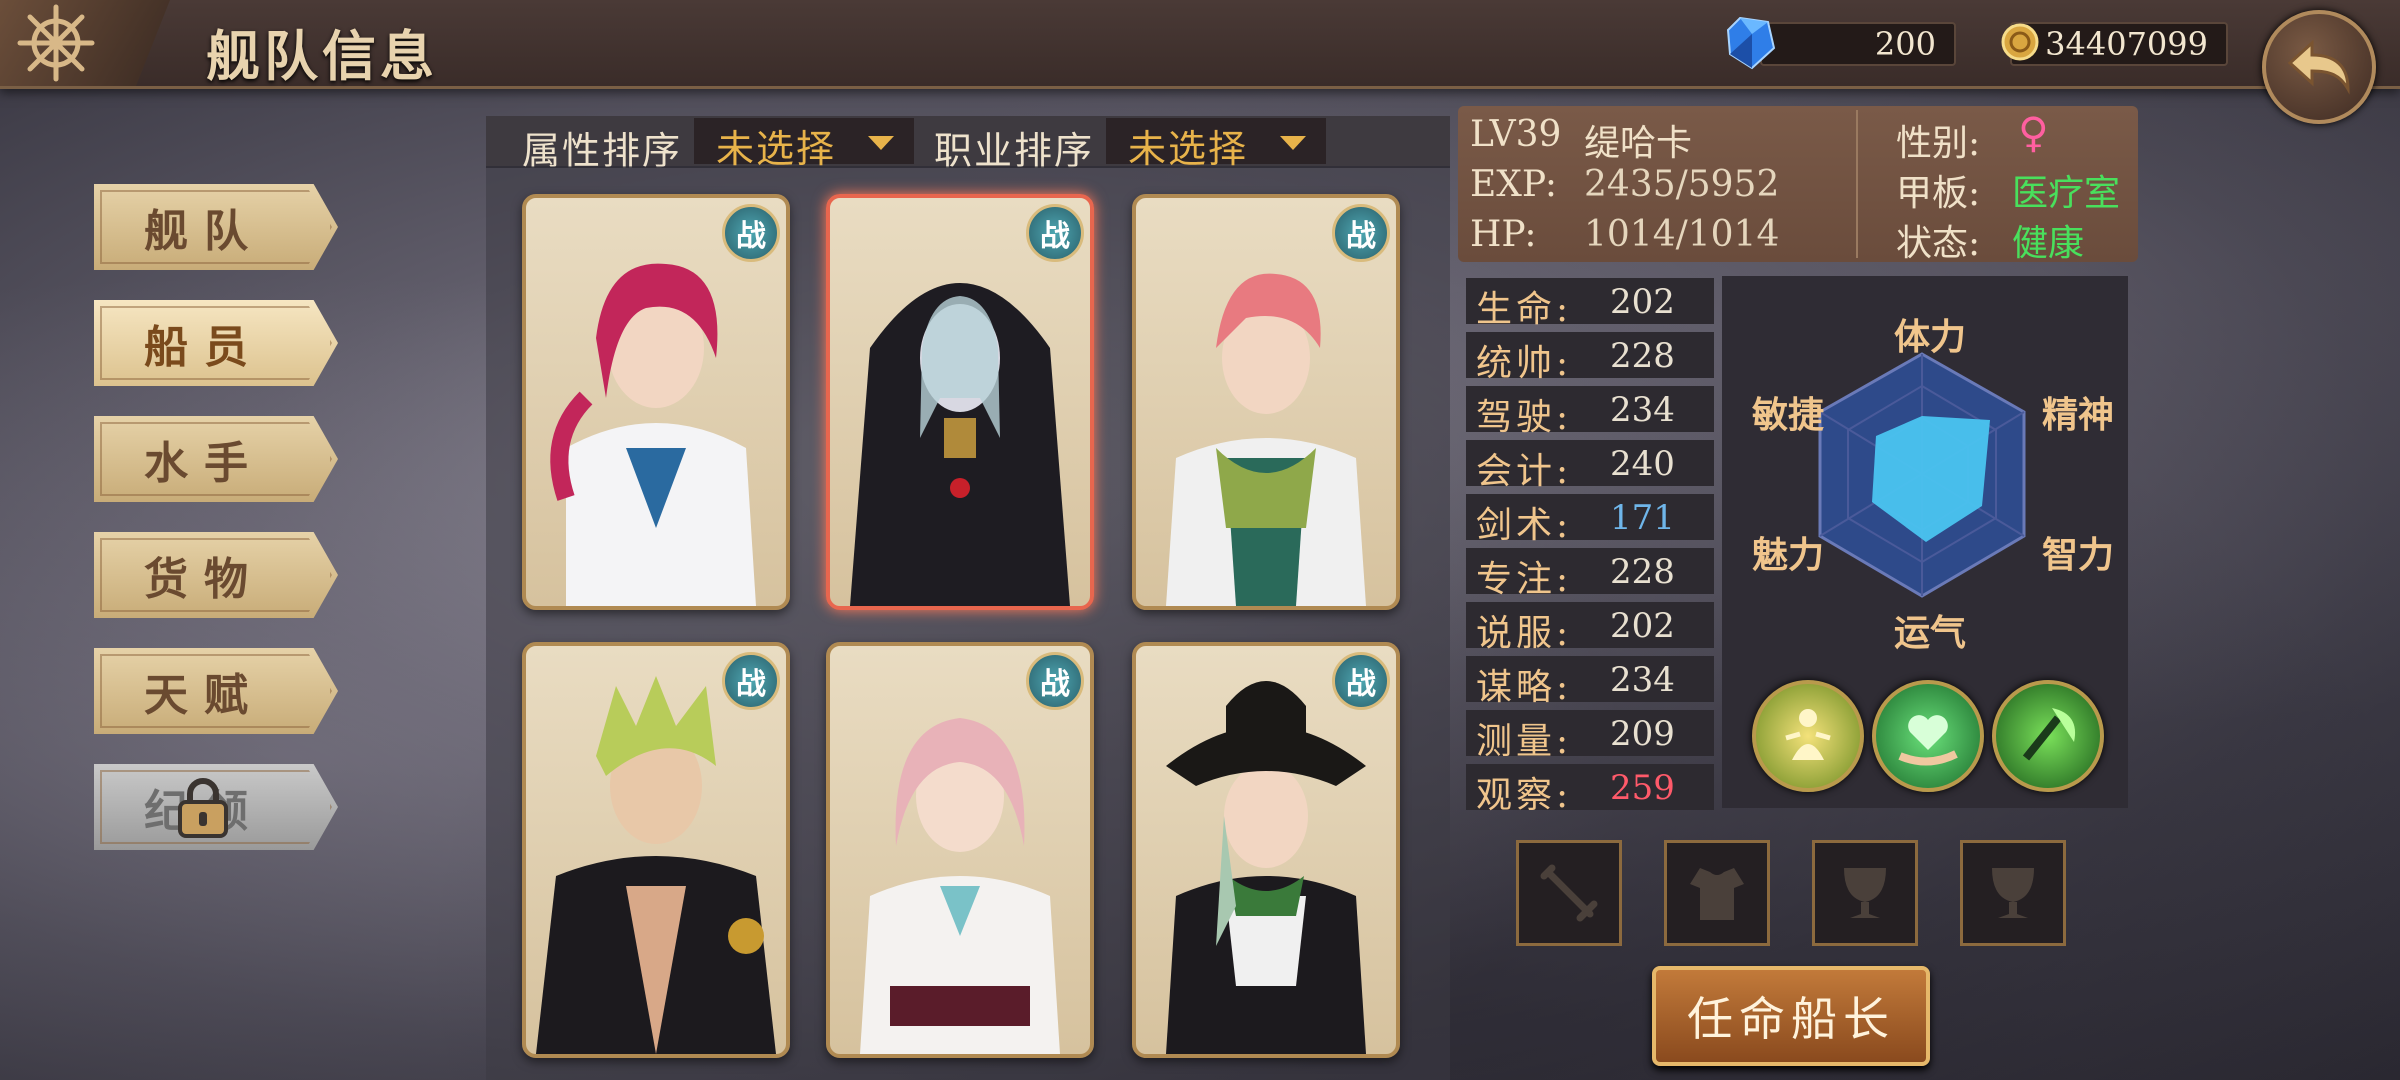 This screenshot has width=2400, height=1080. What do you see at coordinates (1590, 790) in the screenshot?
I see `stat-row: 观察: 259` at bounding box center [1590, 790].